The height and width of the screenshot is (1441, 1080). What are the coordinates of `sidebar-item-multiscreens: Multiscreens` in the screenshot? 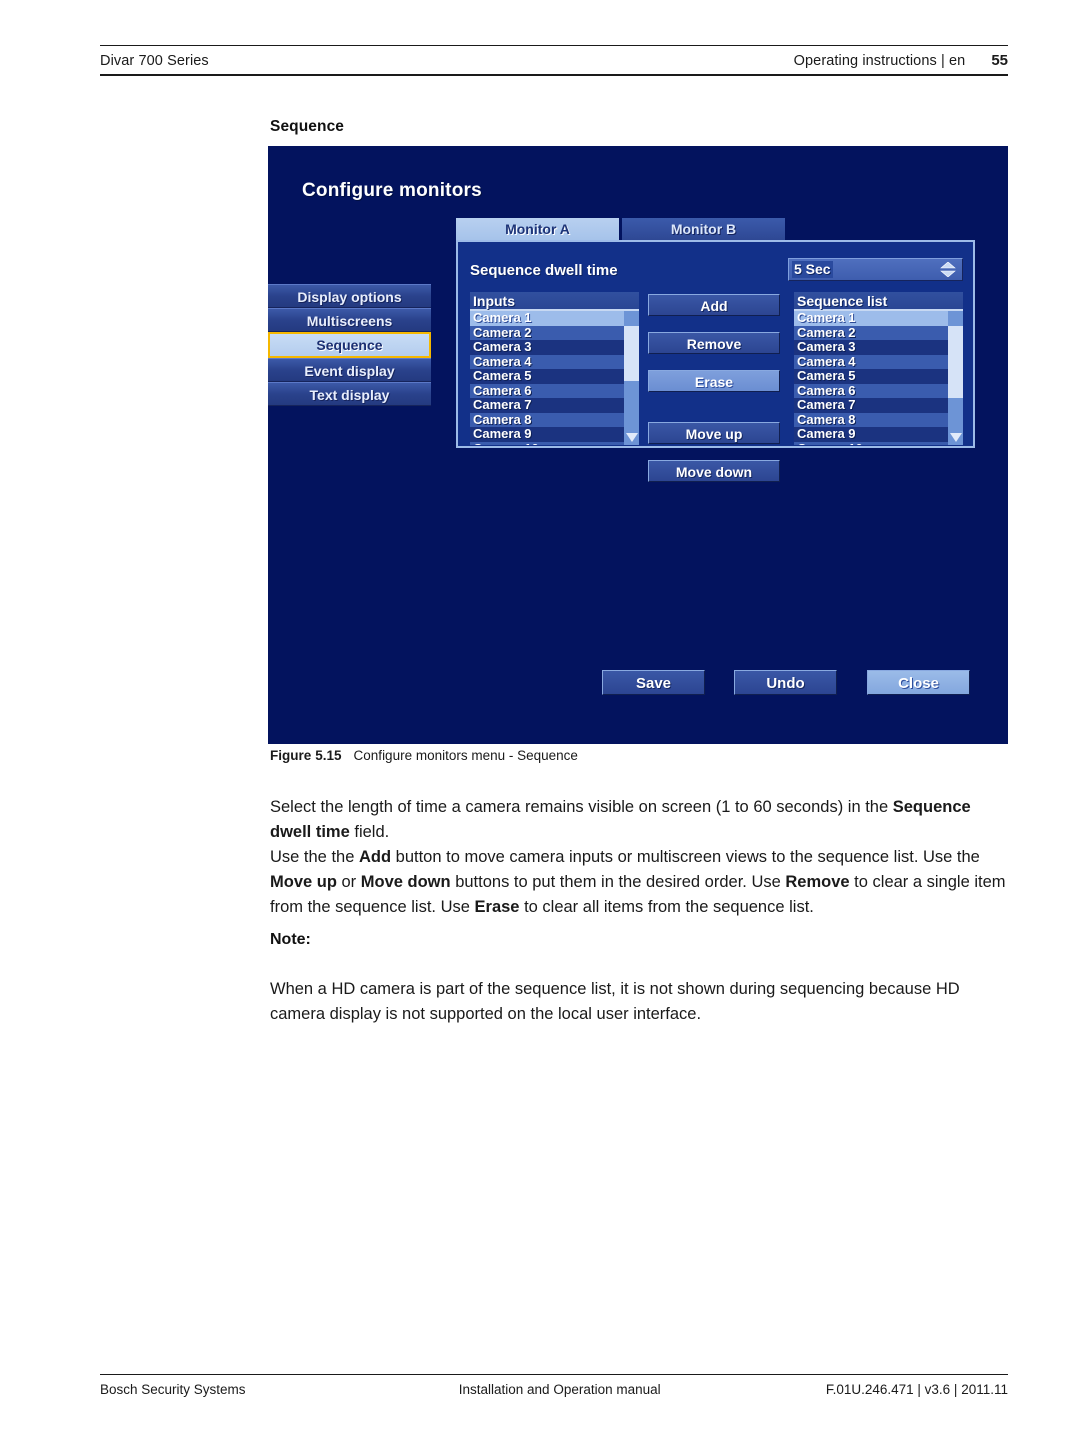 It's located at (349, 320).